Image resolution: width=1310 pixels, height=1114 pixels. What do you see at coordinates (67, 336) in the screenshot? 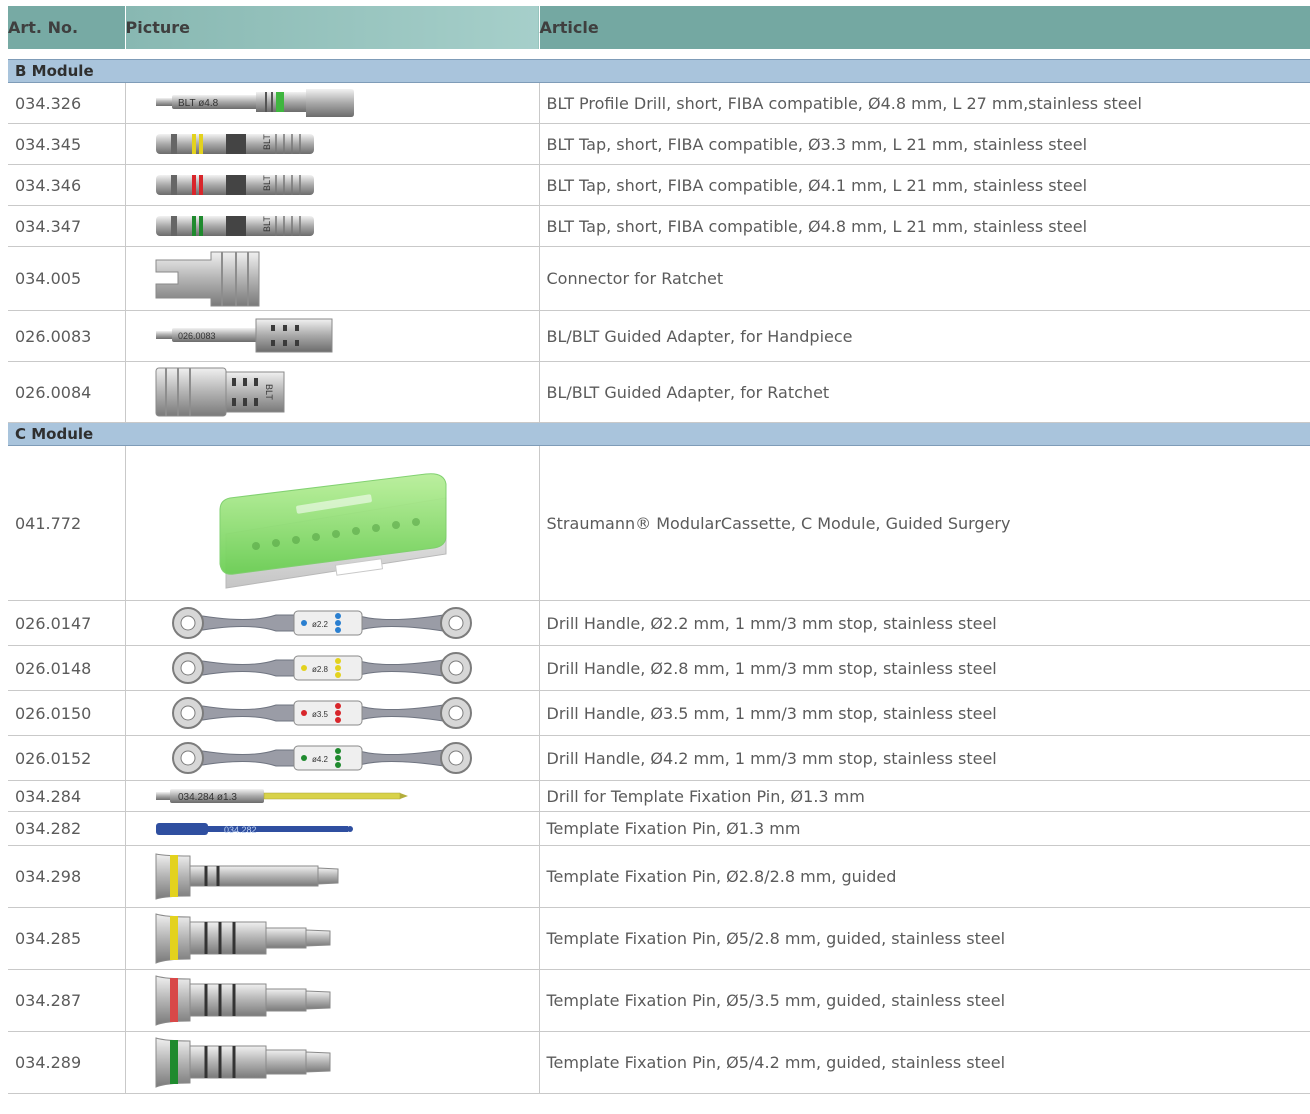
I see `art-no-cell: 026.0083` at bounding box center [67, 336].